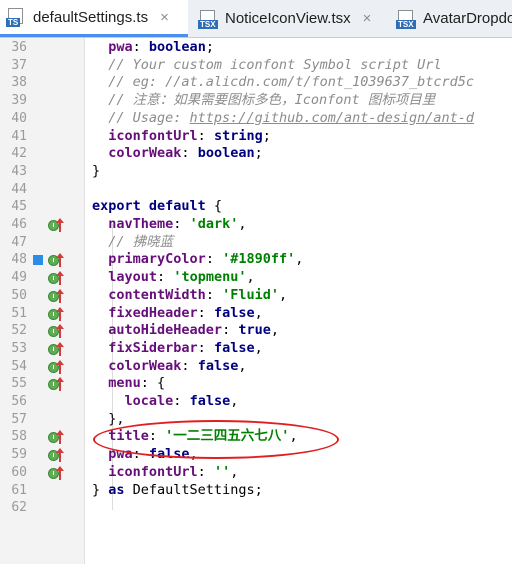 The width and height of the screenshot is (512, 564). I want to click on code-text: iconfontUrl: '',, so click(165, 473).